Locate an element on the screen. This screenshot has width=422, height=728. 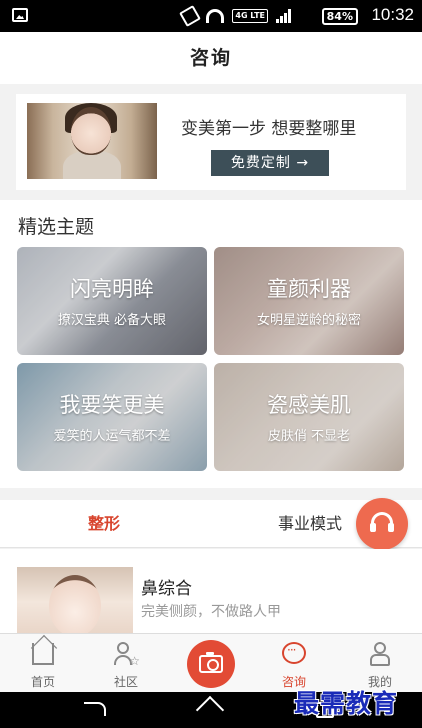
camera-icon is located at coordinates (211, 662).